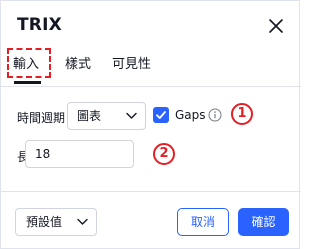 The image size is (320, 249). I want to click on length-input: 18, so click(79, 154).